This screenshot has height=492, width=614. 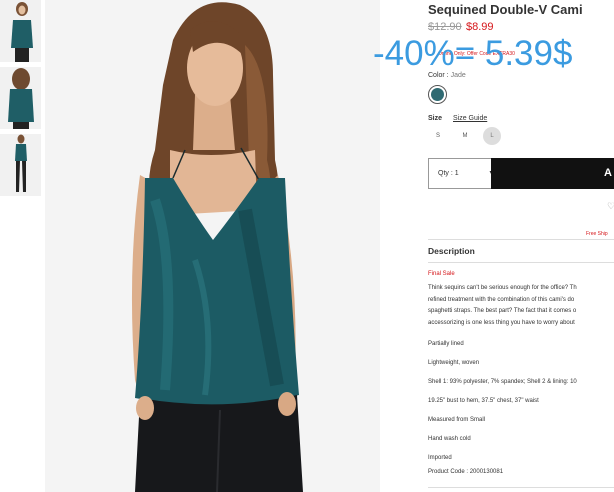 What do you see at coordinates (449, 439) in the screenshot?
I see `detail-item: Hand wash cold` at bounding box center [449, 439].